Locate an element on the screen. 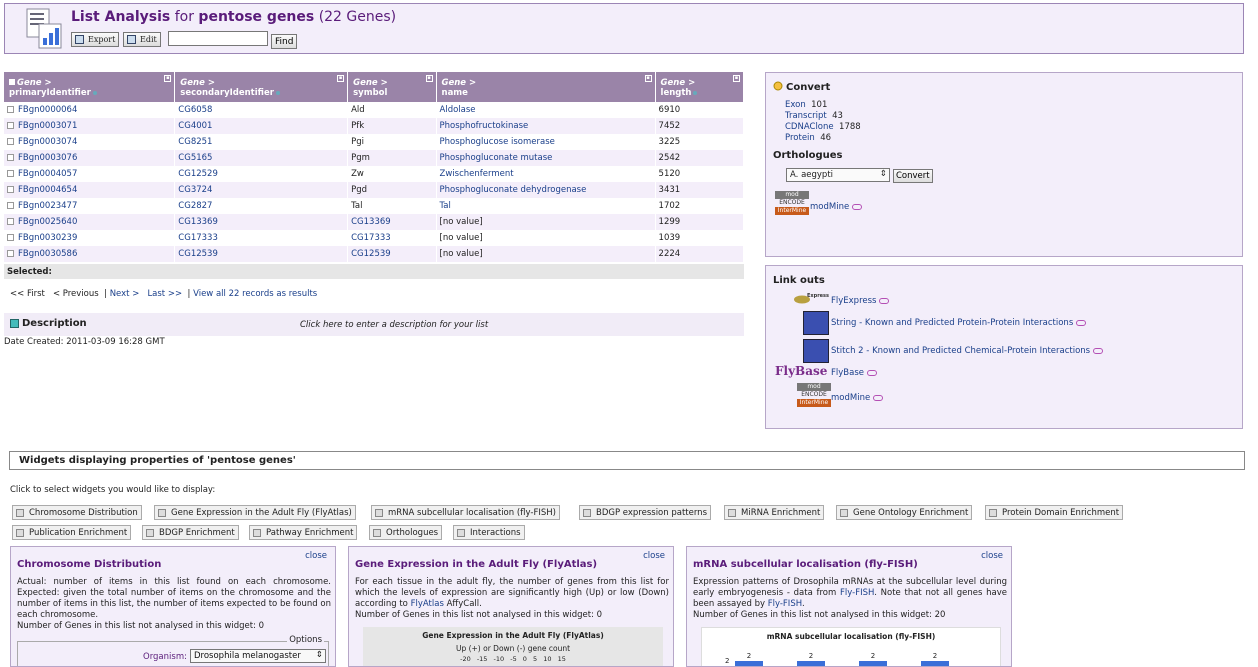 The image size is (1258, 667). table-cell: Phosphogluconate dehydrogenase is located at coordinates (546, 190).